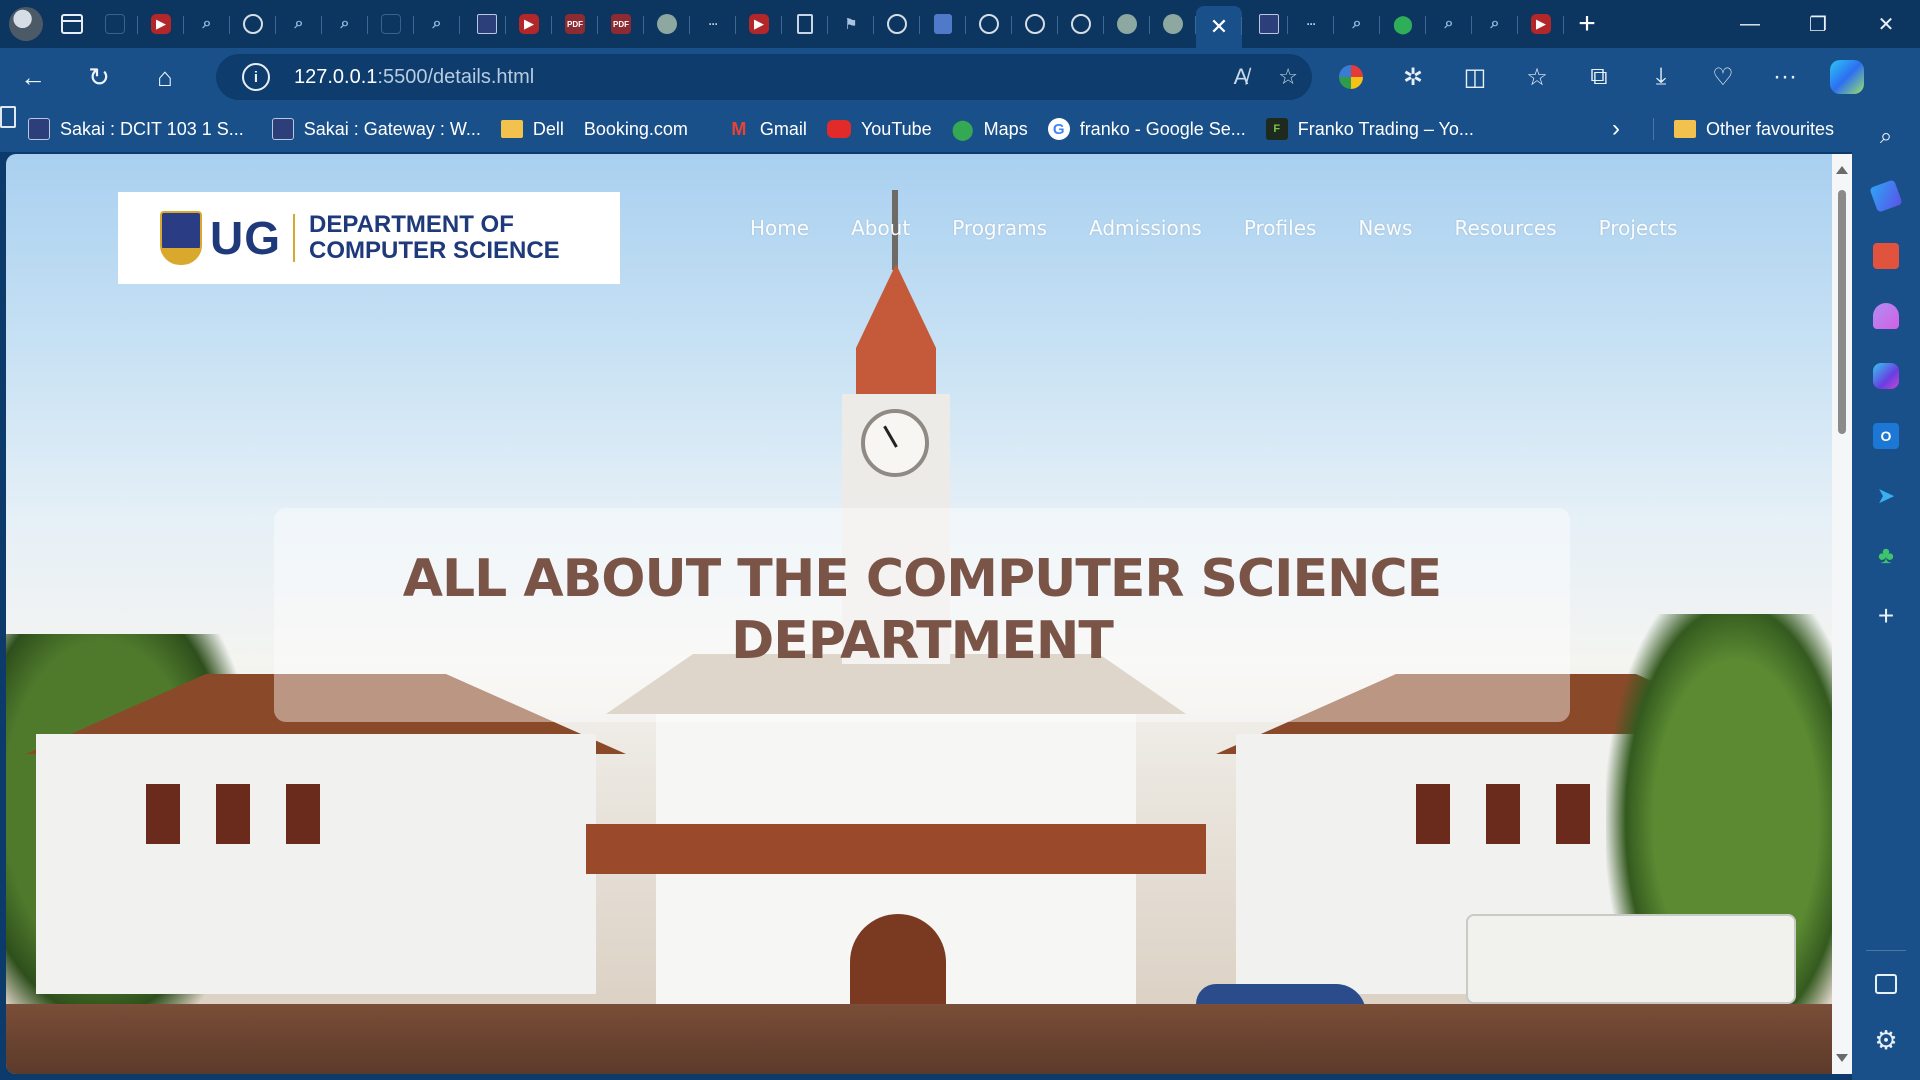  What do you see at coordinates (1785, 77) in the screenshot?
I see `more-menu-button: ···` at bounding box center [1785, 77].